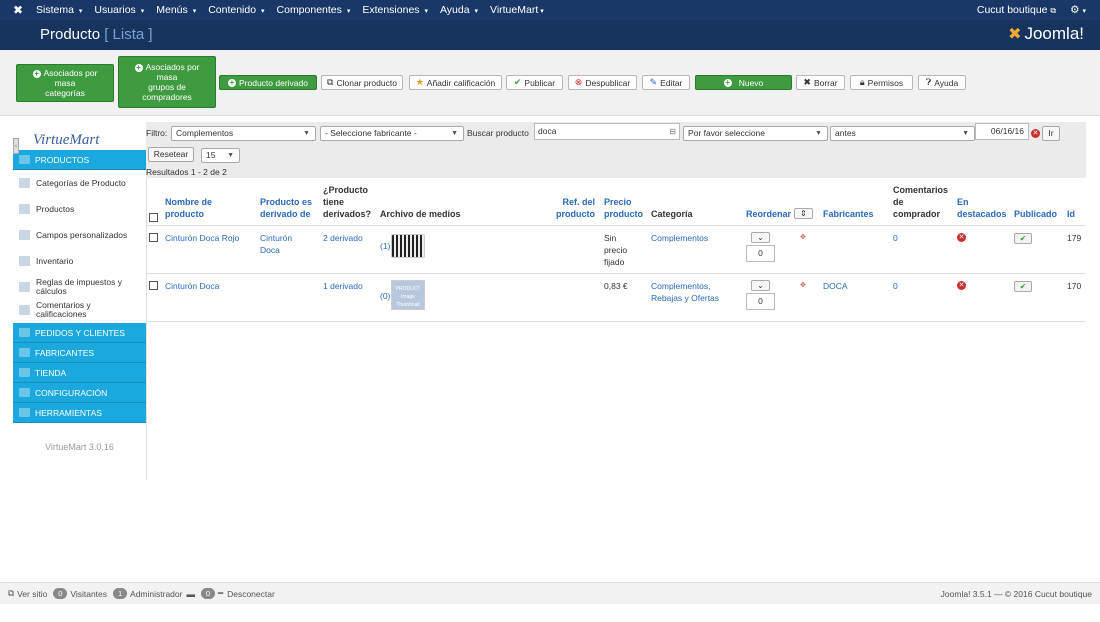 The height and width of the screenshot is (622, 1100). Describe the element at coordinates (534, 82) in the screenshot. I see `publish-button: ✔ Publicar` at that location.